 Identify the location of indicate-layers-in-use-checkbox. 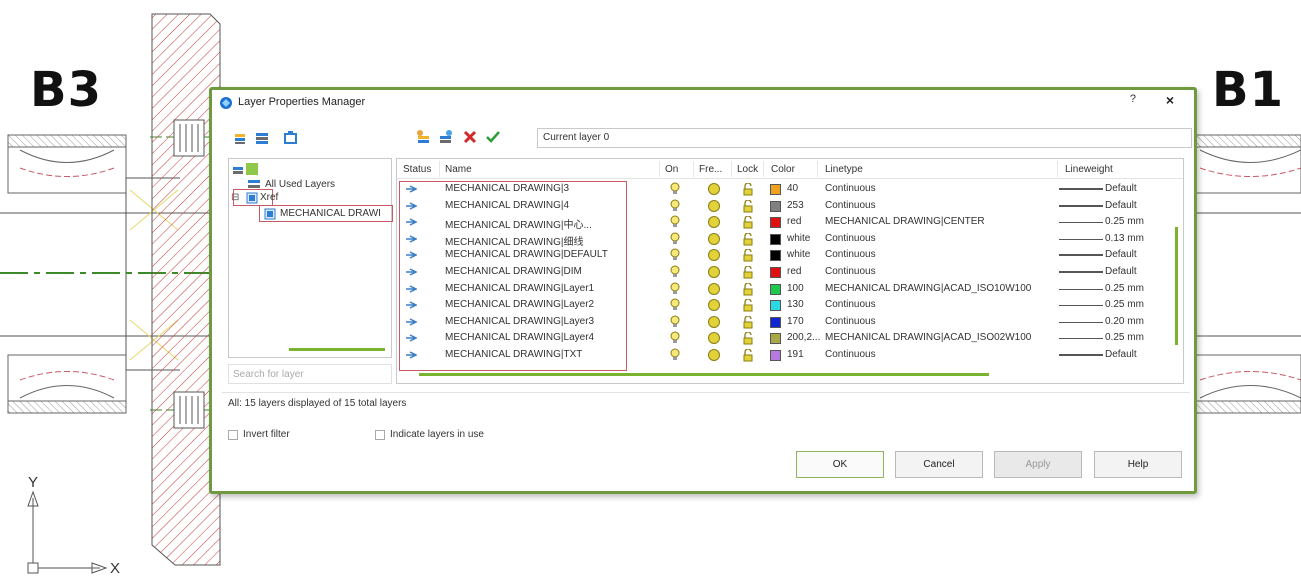
(380, 435).